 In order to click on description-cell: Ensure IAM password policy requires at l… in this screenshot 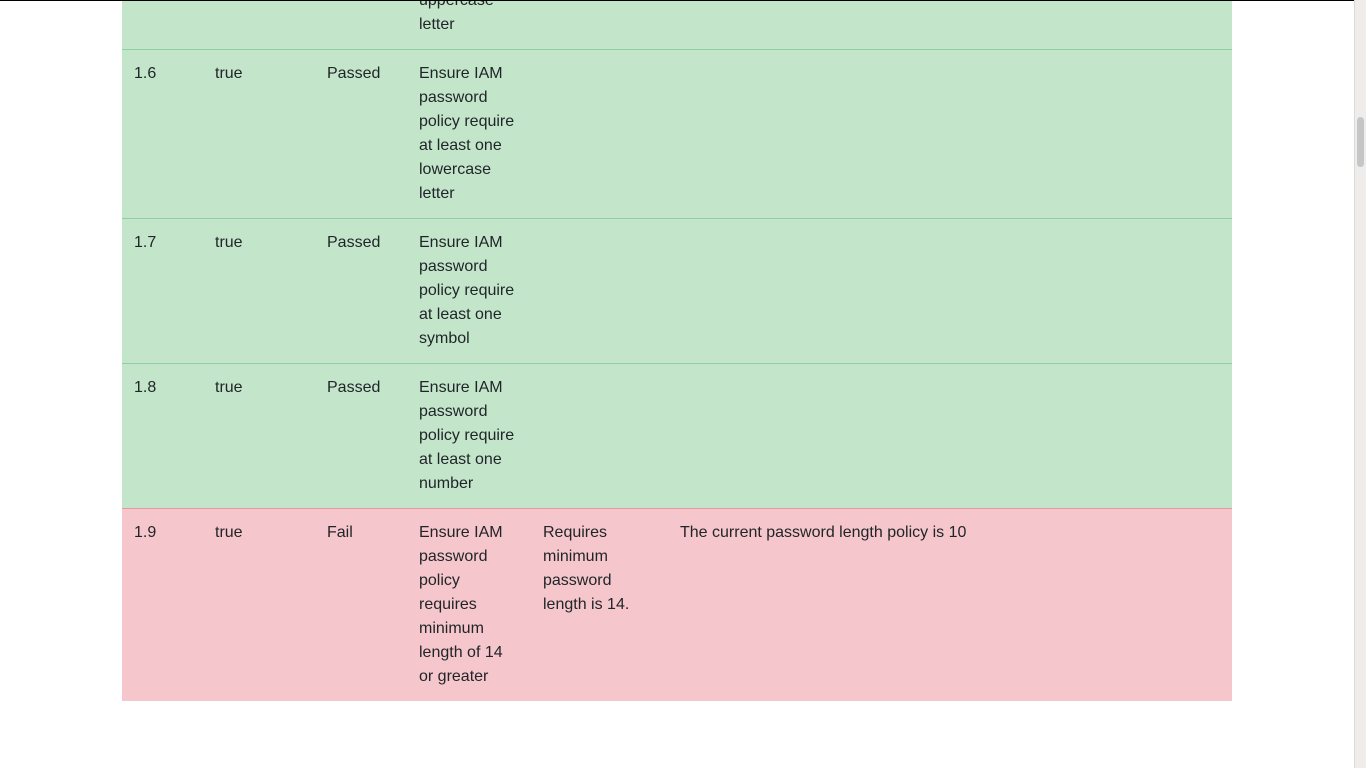, I will do `click(469, 25)`.